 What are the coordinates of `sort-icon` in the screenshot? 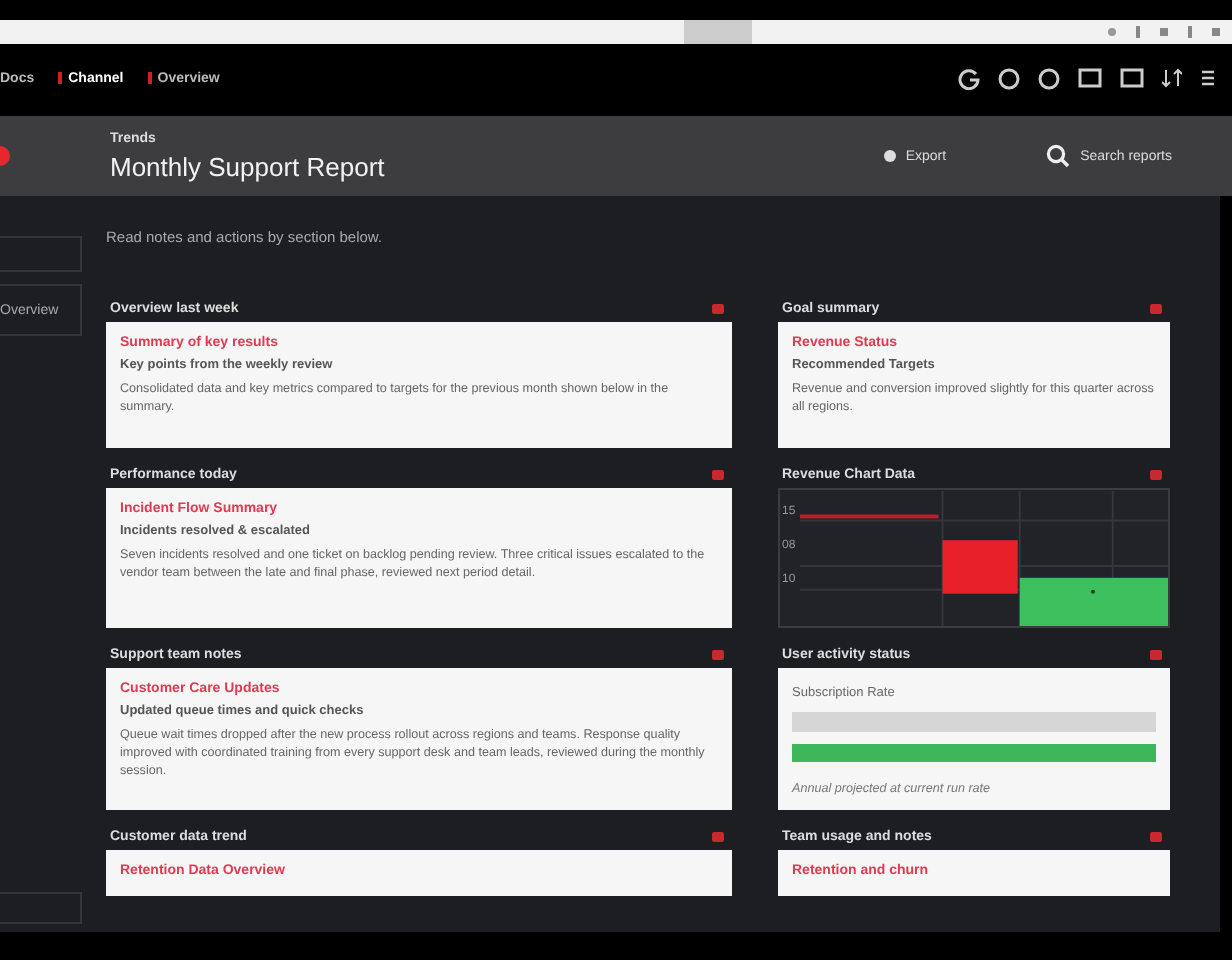 It's located at (1172, 78).